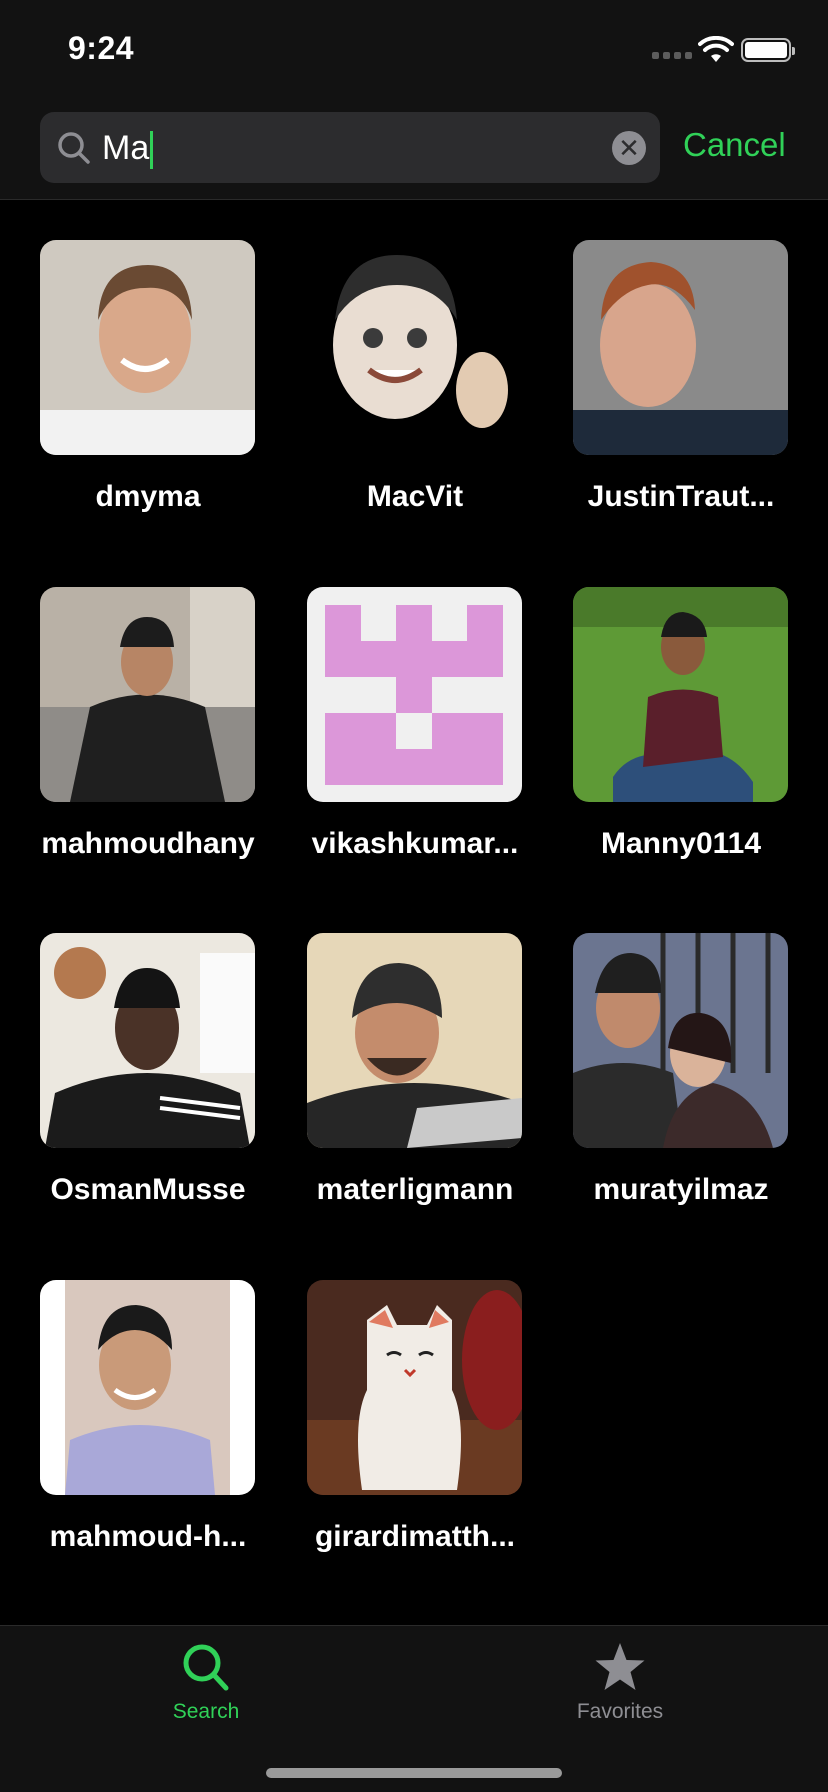 Image resolution: width=828 pixels, height=1792 pixels. Describe the element at coordinates (152, 150) in the screenshot. I see `text-caret` at that location.